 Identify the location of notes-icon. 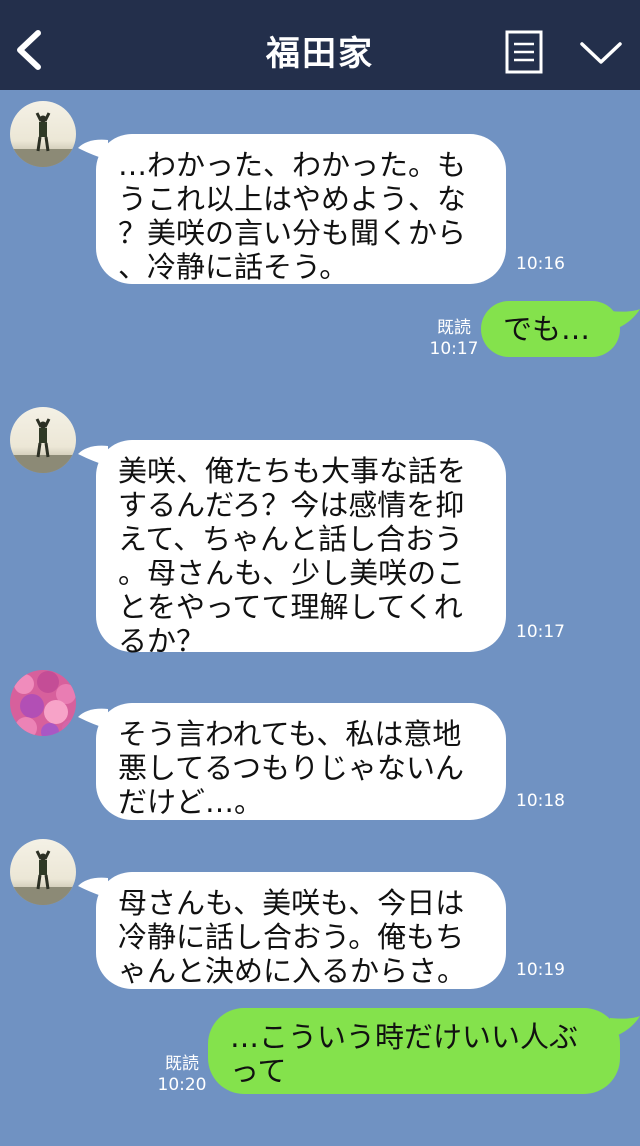
(524, 52).